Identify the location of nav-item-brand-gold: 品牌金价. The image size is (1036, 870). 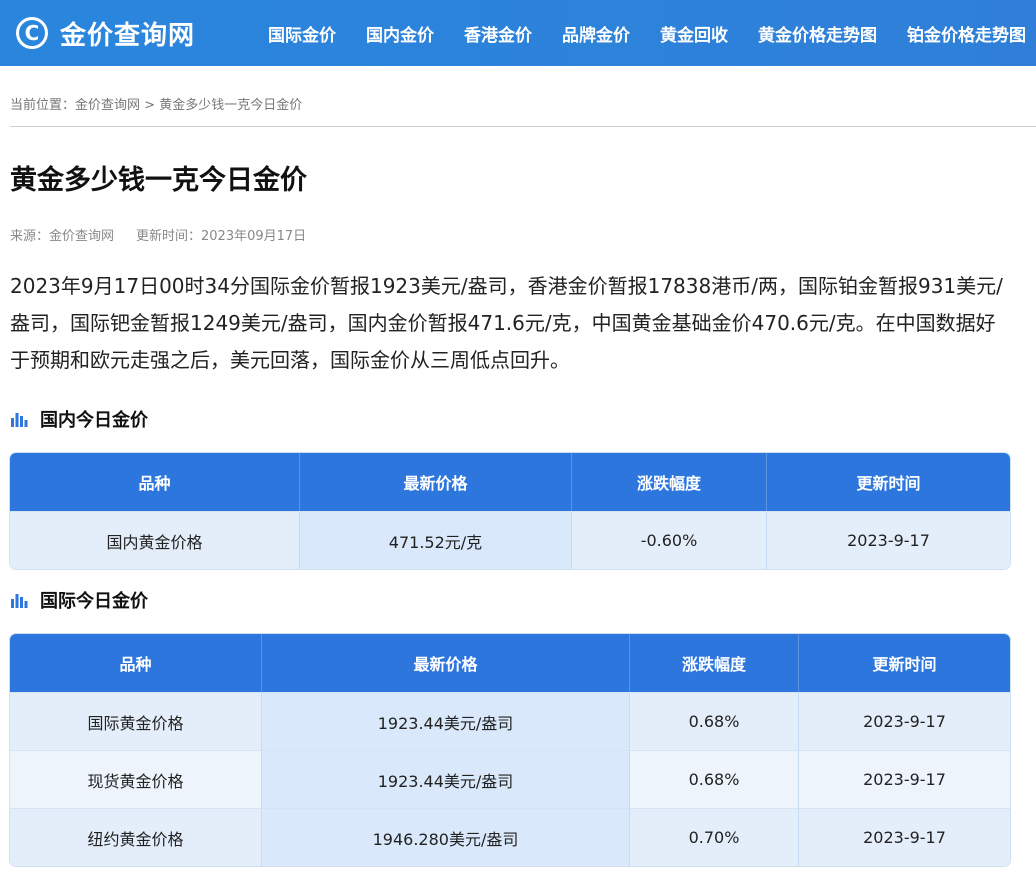
(596, 33).